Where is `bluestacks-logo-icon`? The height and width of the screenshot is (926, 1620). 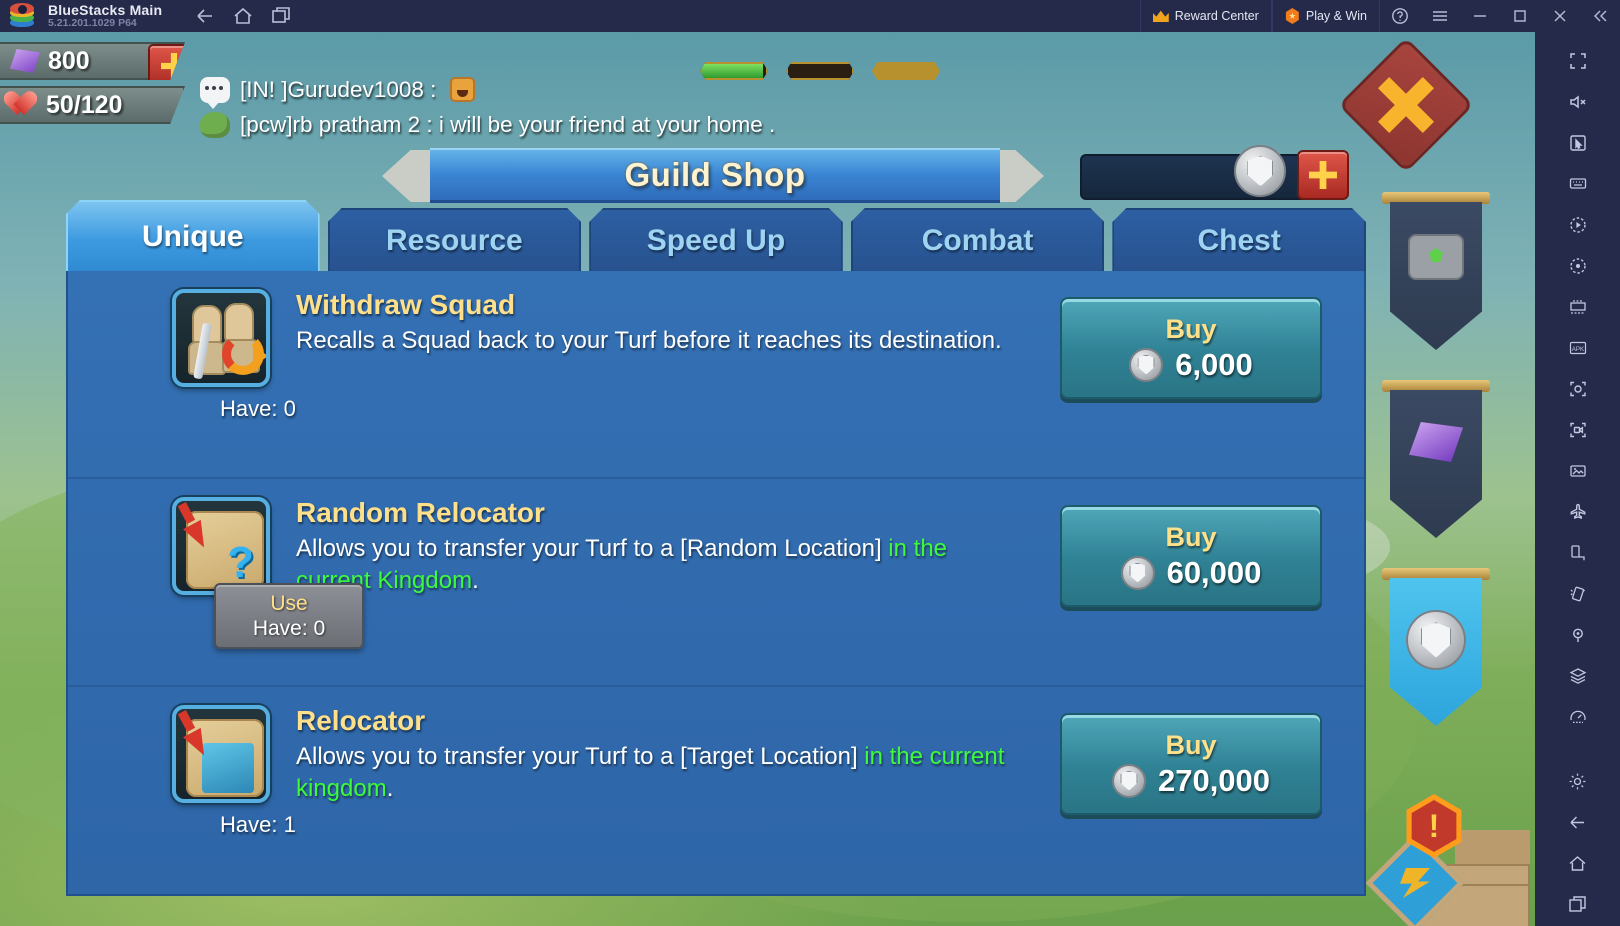
bluestacks-logo-icon is located at coordinates (23, 16).